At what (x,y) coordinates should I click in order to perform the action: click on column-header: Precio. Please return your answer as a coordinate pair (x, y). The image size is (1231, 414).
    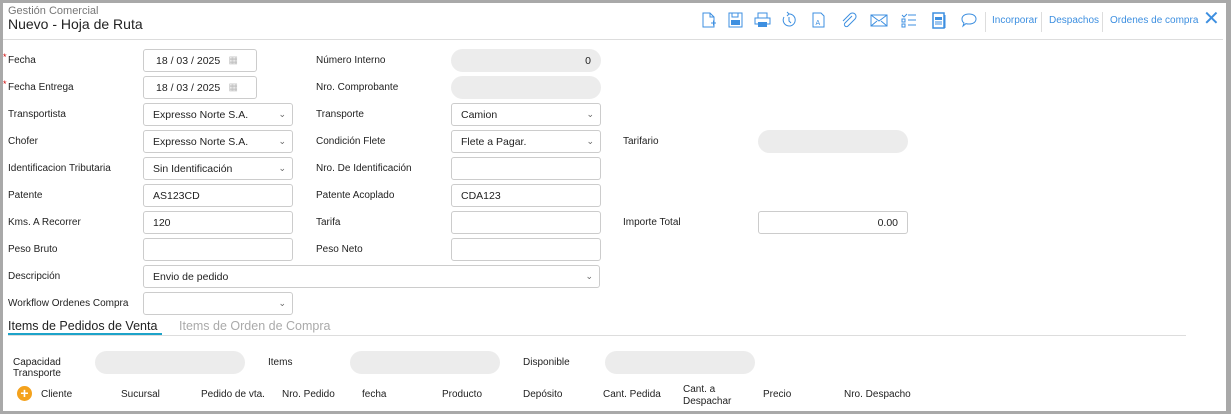
    Looking at the image, I should click on (803, 395).